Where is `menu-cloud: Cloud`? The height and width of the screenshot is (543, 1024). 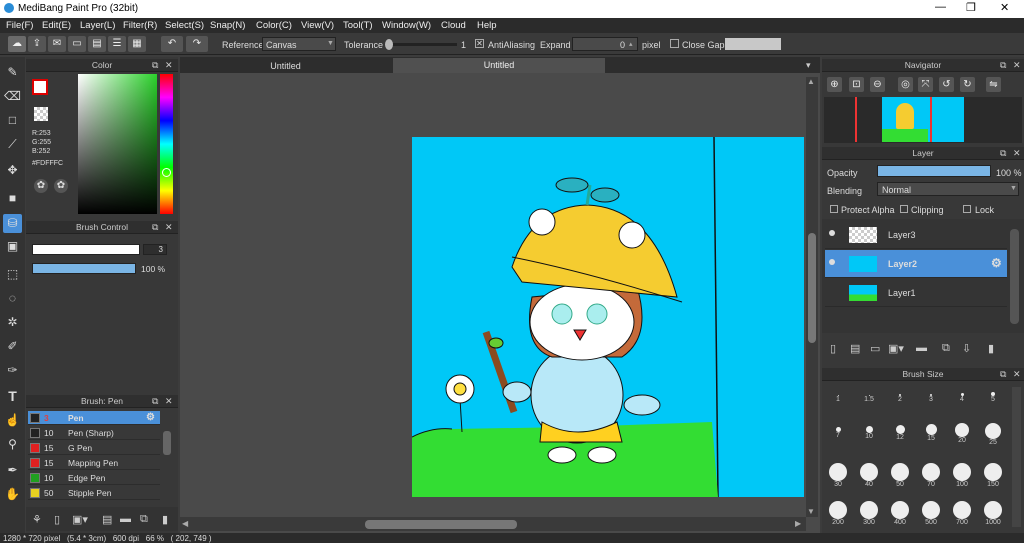 menu-cloud: Cloud is located at coordinates (453, 25).